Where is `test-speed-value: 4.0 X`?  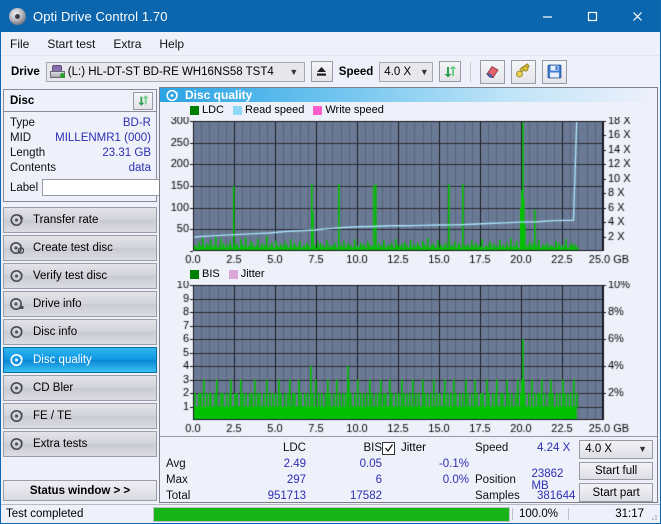 test-speed-value: 4.0 X is located at coordinates (599, 449).